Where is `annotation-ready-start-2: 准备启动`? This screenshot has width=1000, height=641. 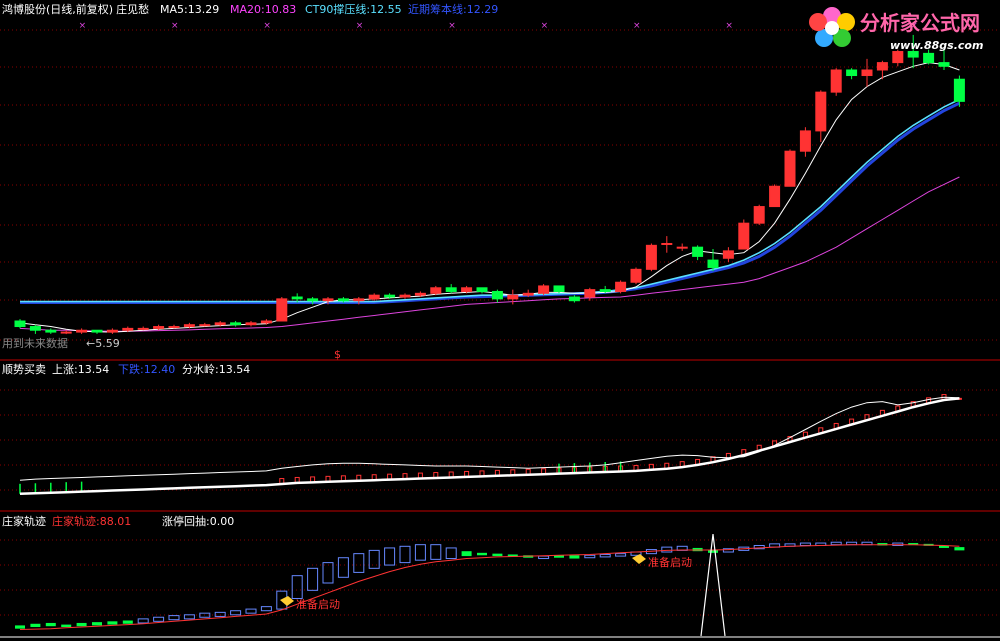 annotation-ready-start-2: 准备启动 is located at coordinates (662, 561).